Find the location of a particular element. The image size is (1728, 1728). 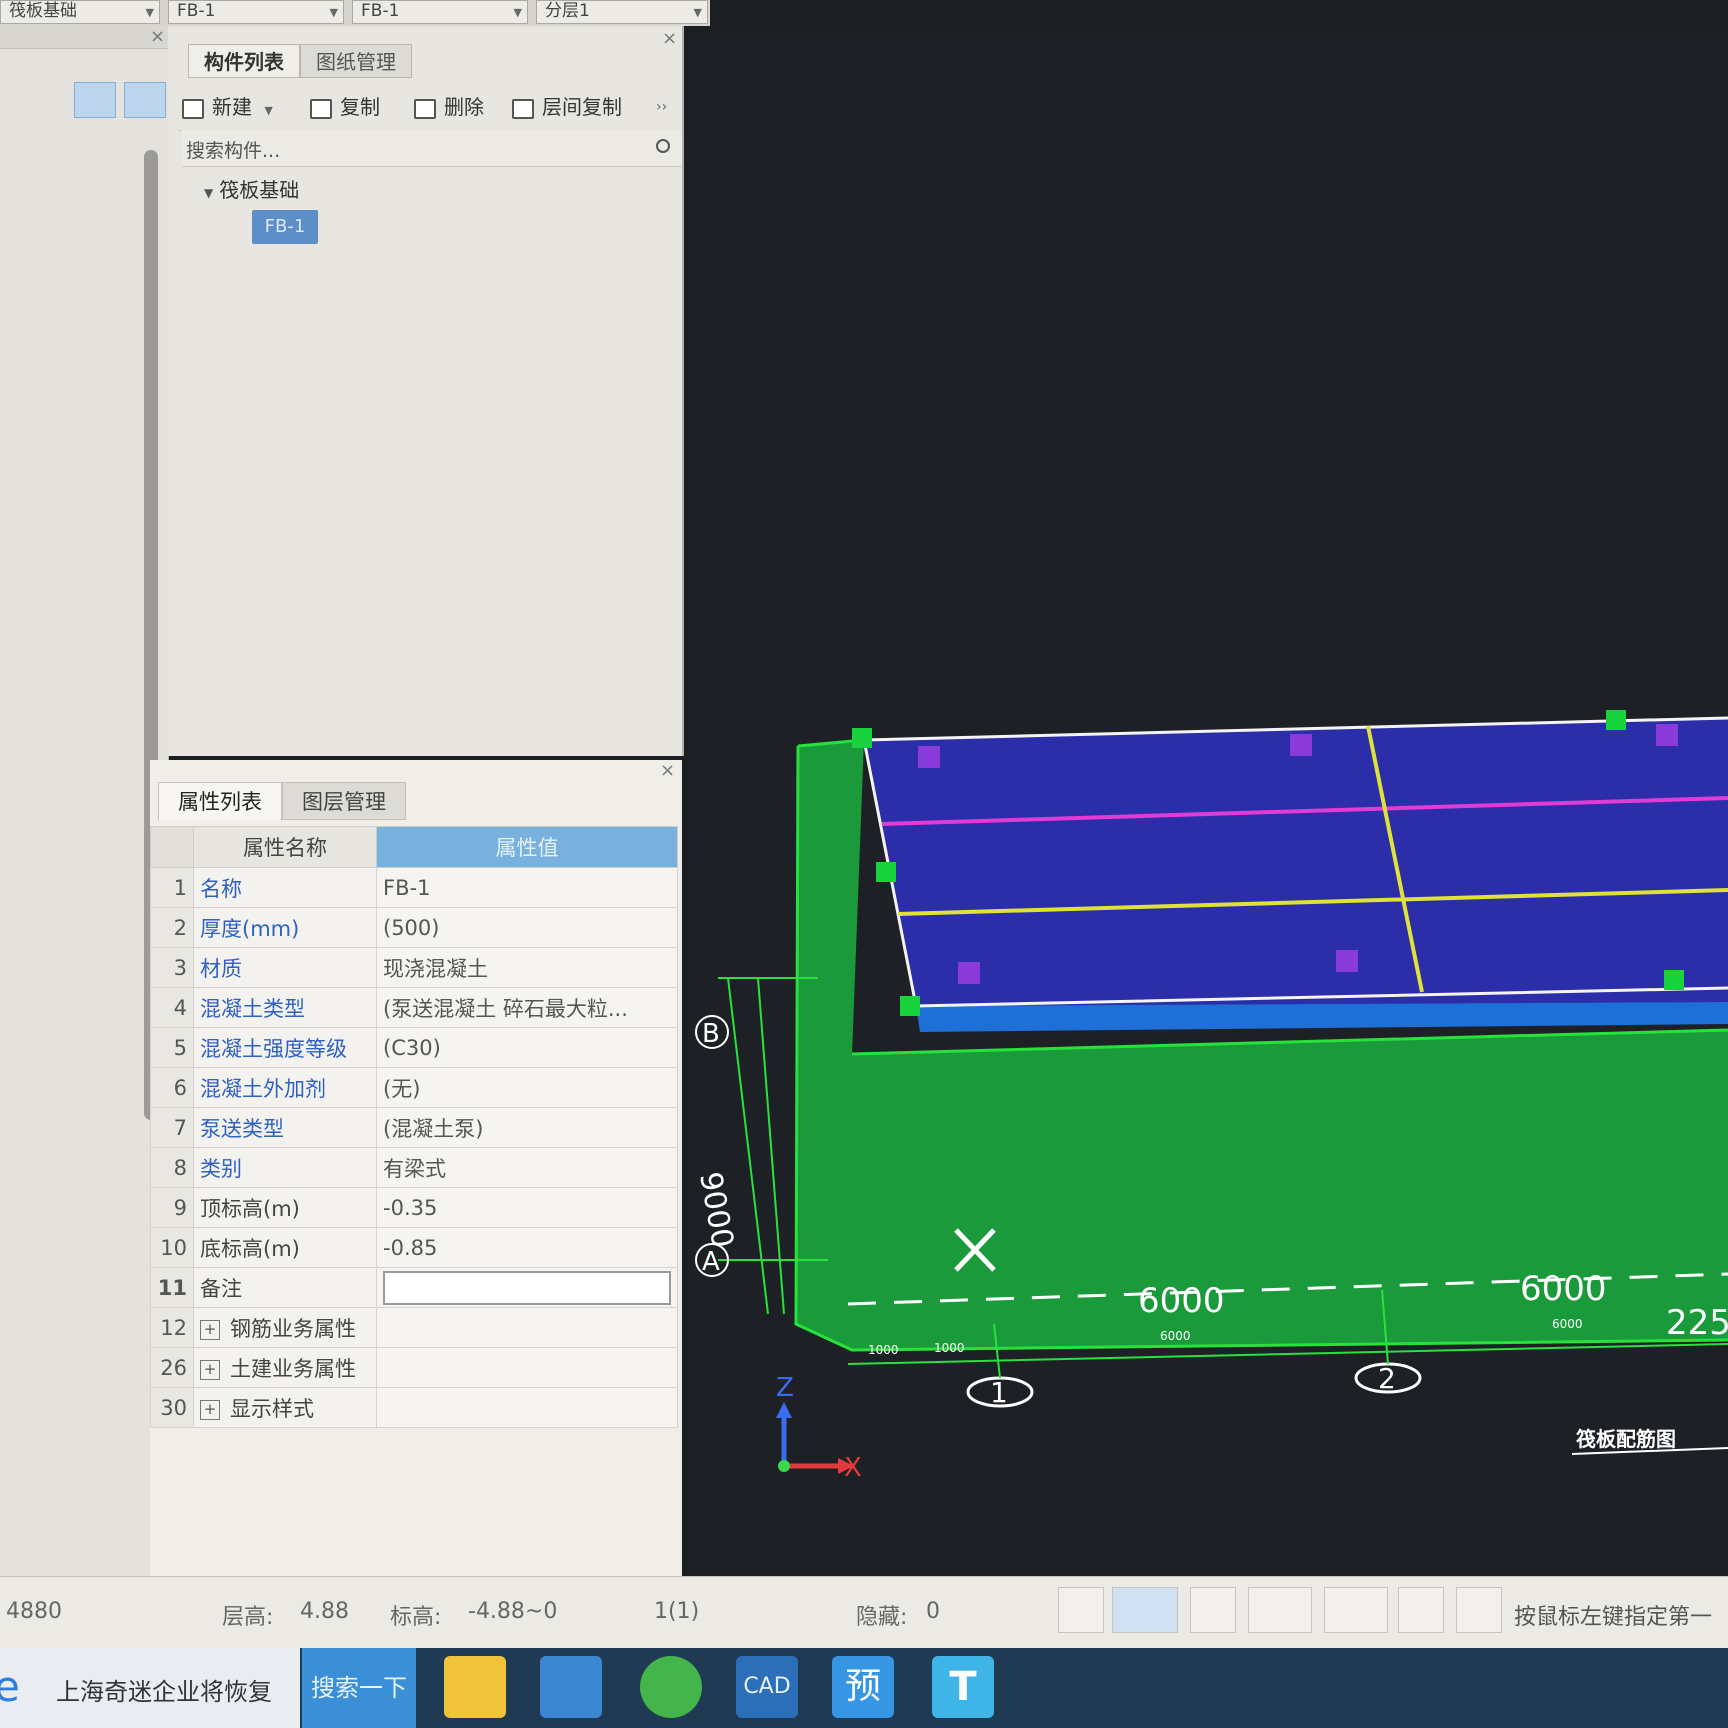

select-window-icon is located at coordinates (1421, 1610).